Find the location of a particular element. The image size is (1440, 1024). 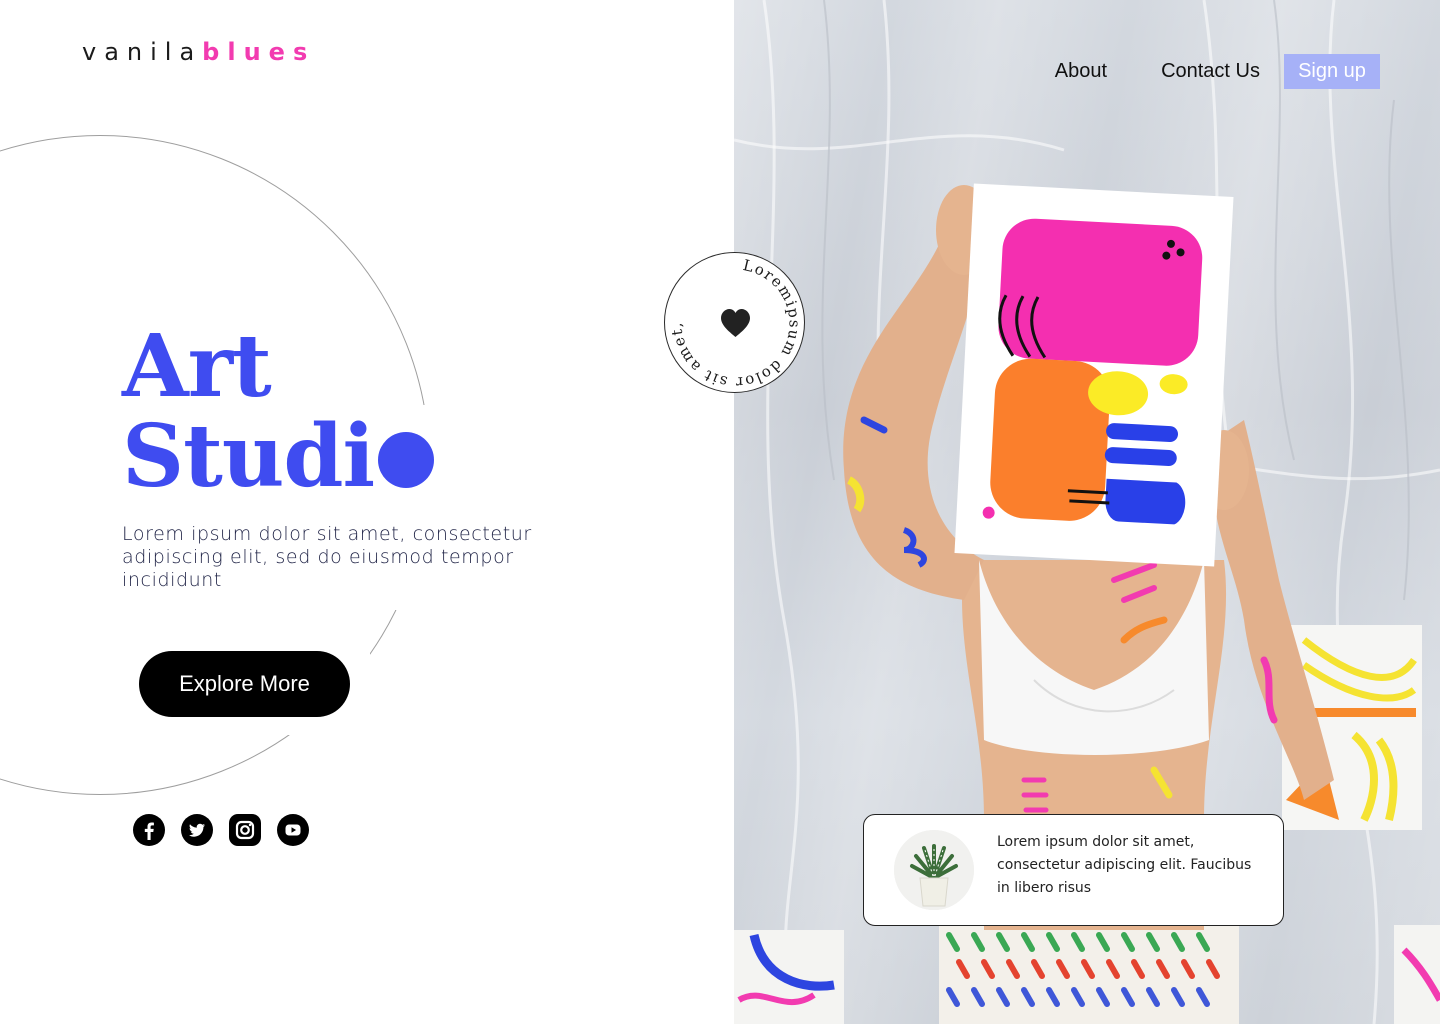

hero-title-line2: Studi is located at coordinates (278, 457).